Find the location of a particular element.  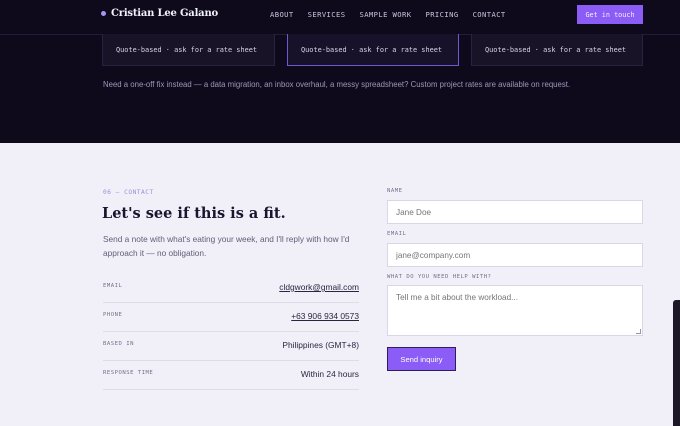

brand-dot-icon is located at coordinates (103, 13).